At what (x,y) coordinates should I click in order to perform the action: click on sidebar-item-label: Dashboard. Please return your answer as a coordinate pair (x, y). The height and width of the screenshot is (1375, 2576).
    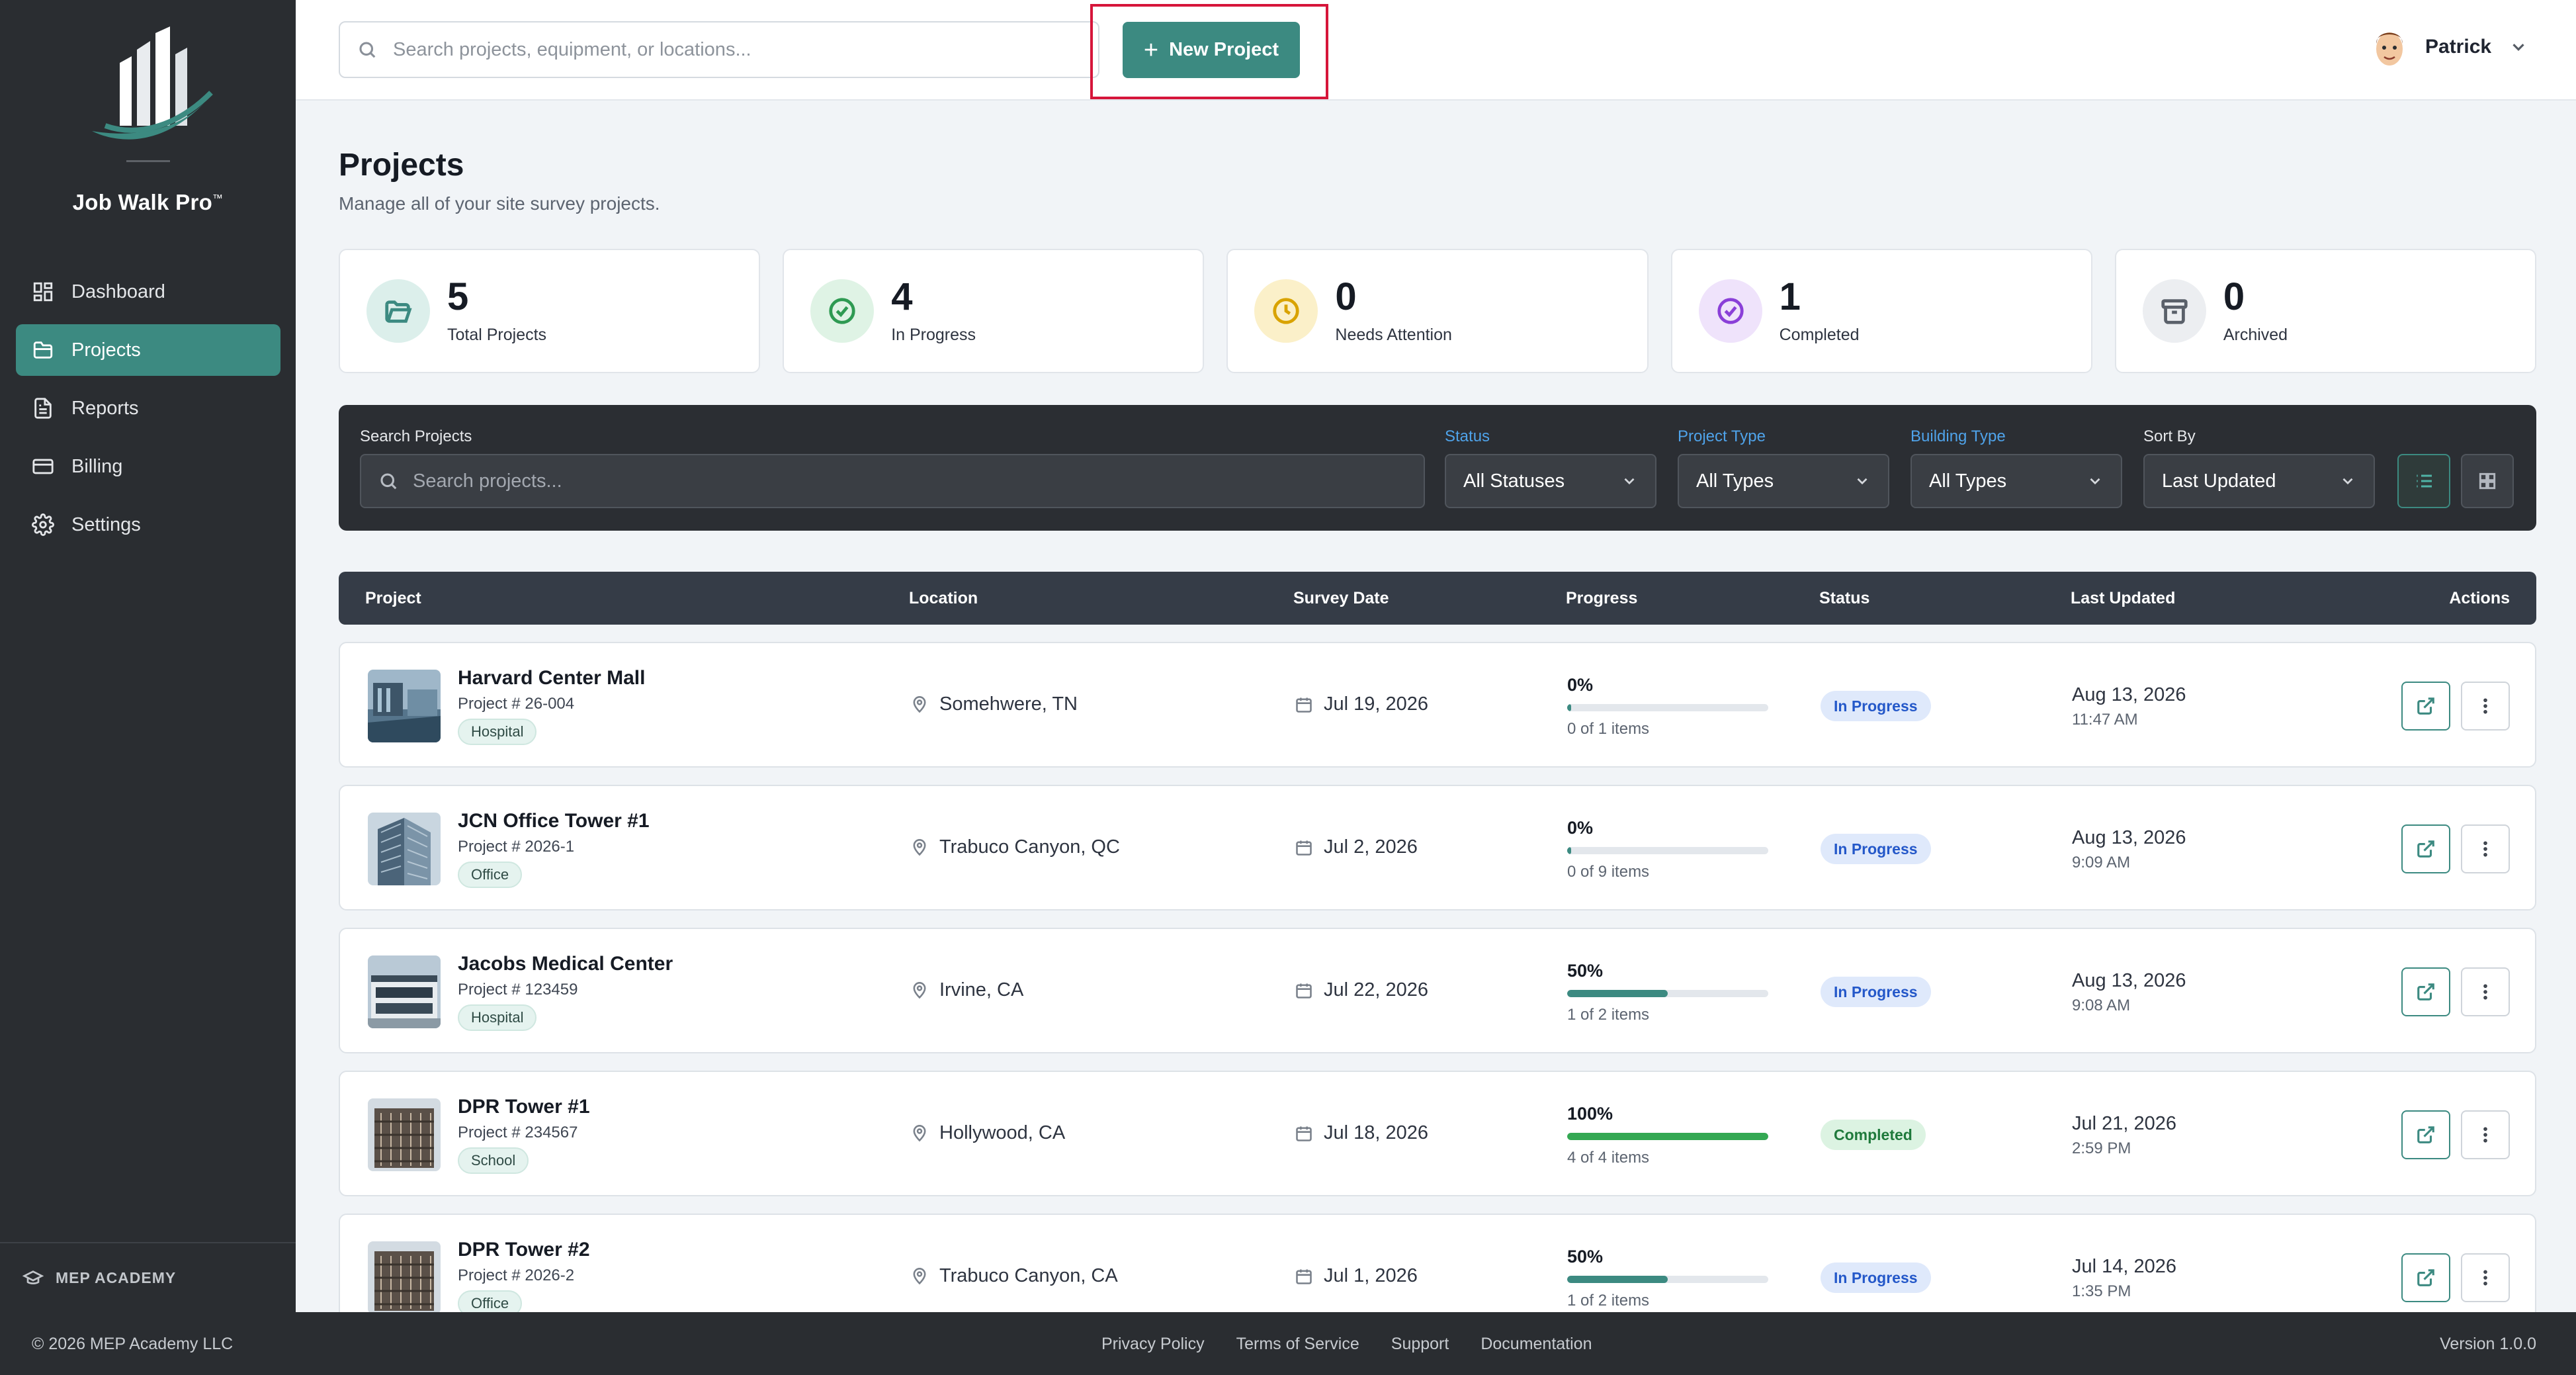
    Looking at the image, I should click on (118, 291).